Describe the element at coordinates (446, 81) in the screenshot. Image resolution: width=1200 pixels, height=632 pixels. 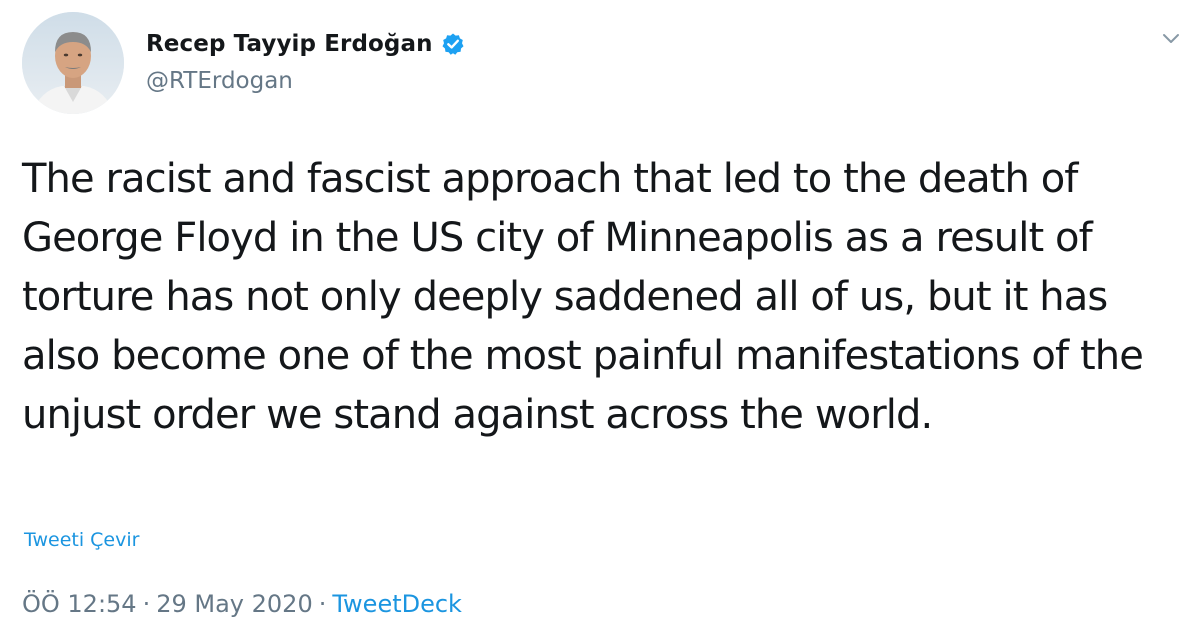
I see `author-handle: @RTErdogan` at that location.